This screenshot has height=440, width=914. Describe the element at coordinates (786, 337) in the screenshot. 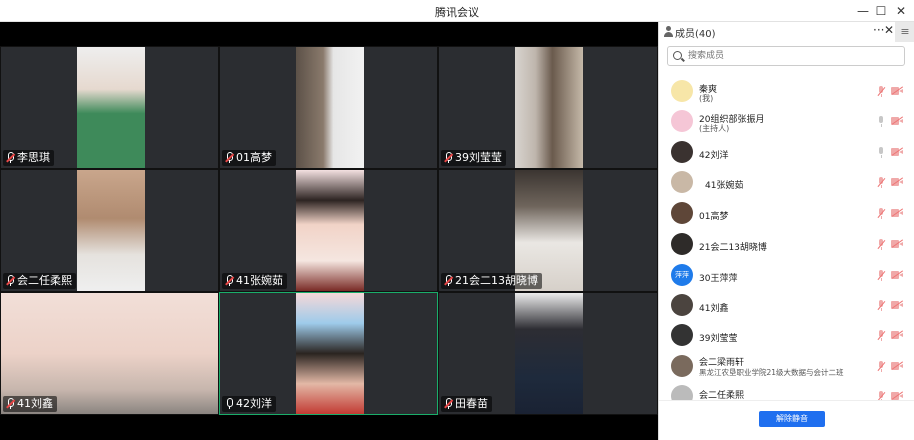

I see `list-item: 39刘莹莹` at that location.